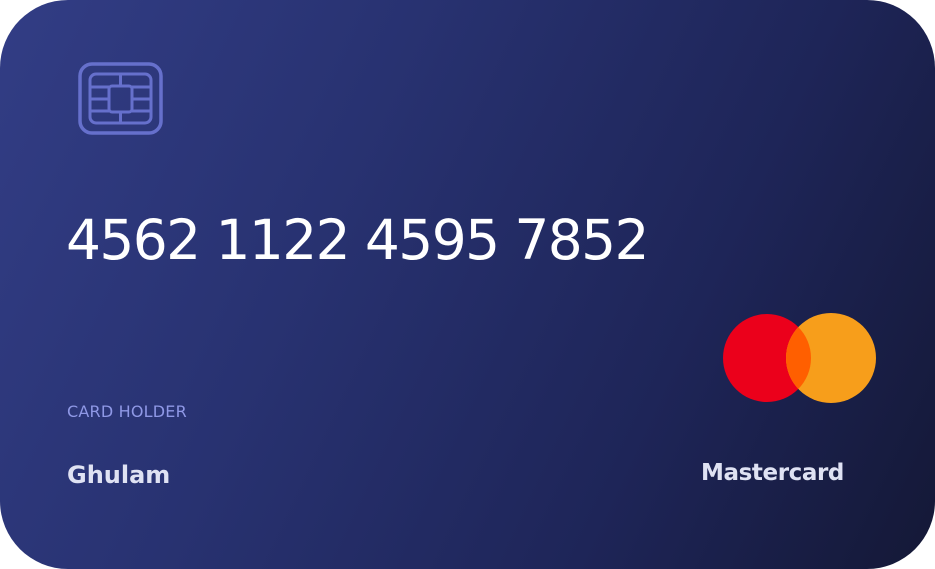  Describe the element at coordinates (358, 240) in the screenshot. I see `card-number: 4562 1122 4595 7852` at that location.